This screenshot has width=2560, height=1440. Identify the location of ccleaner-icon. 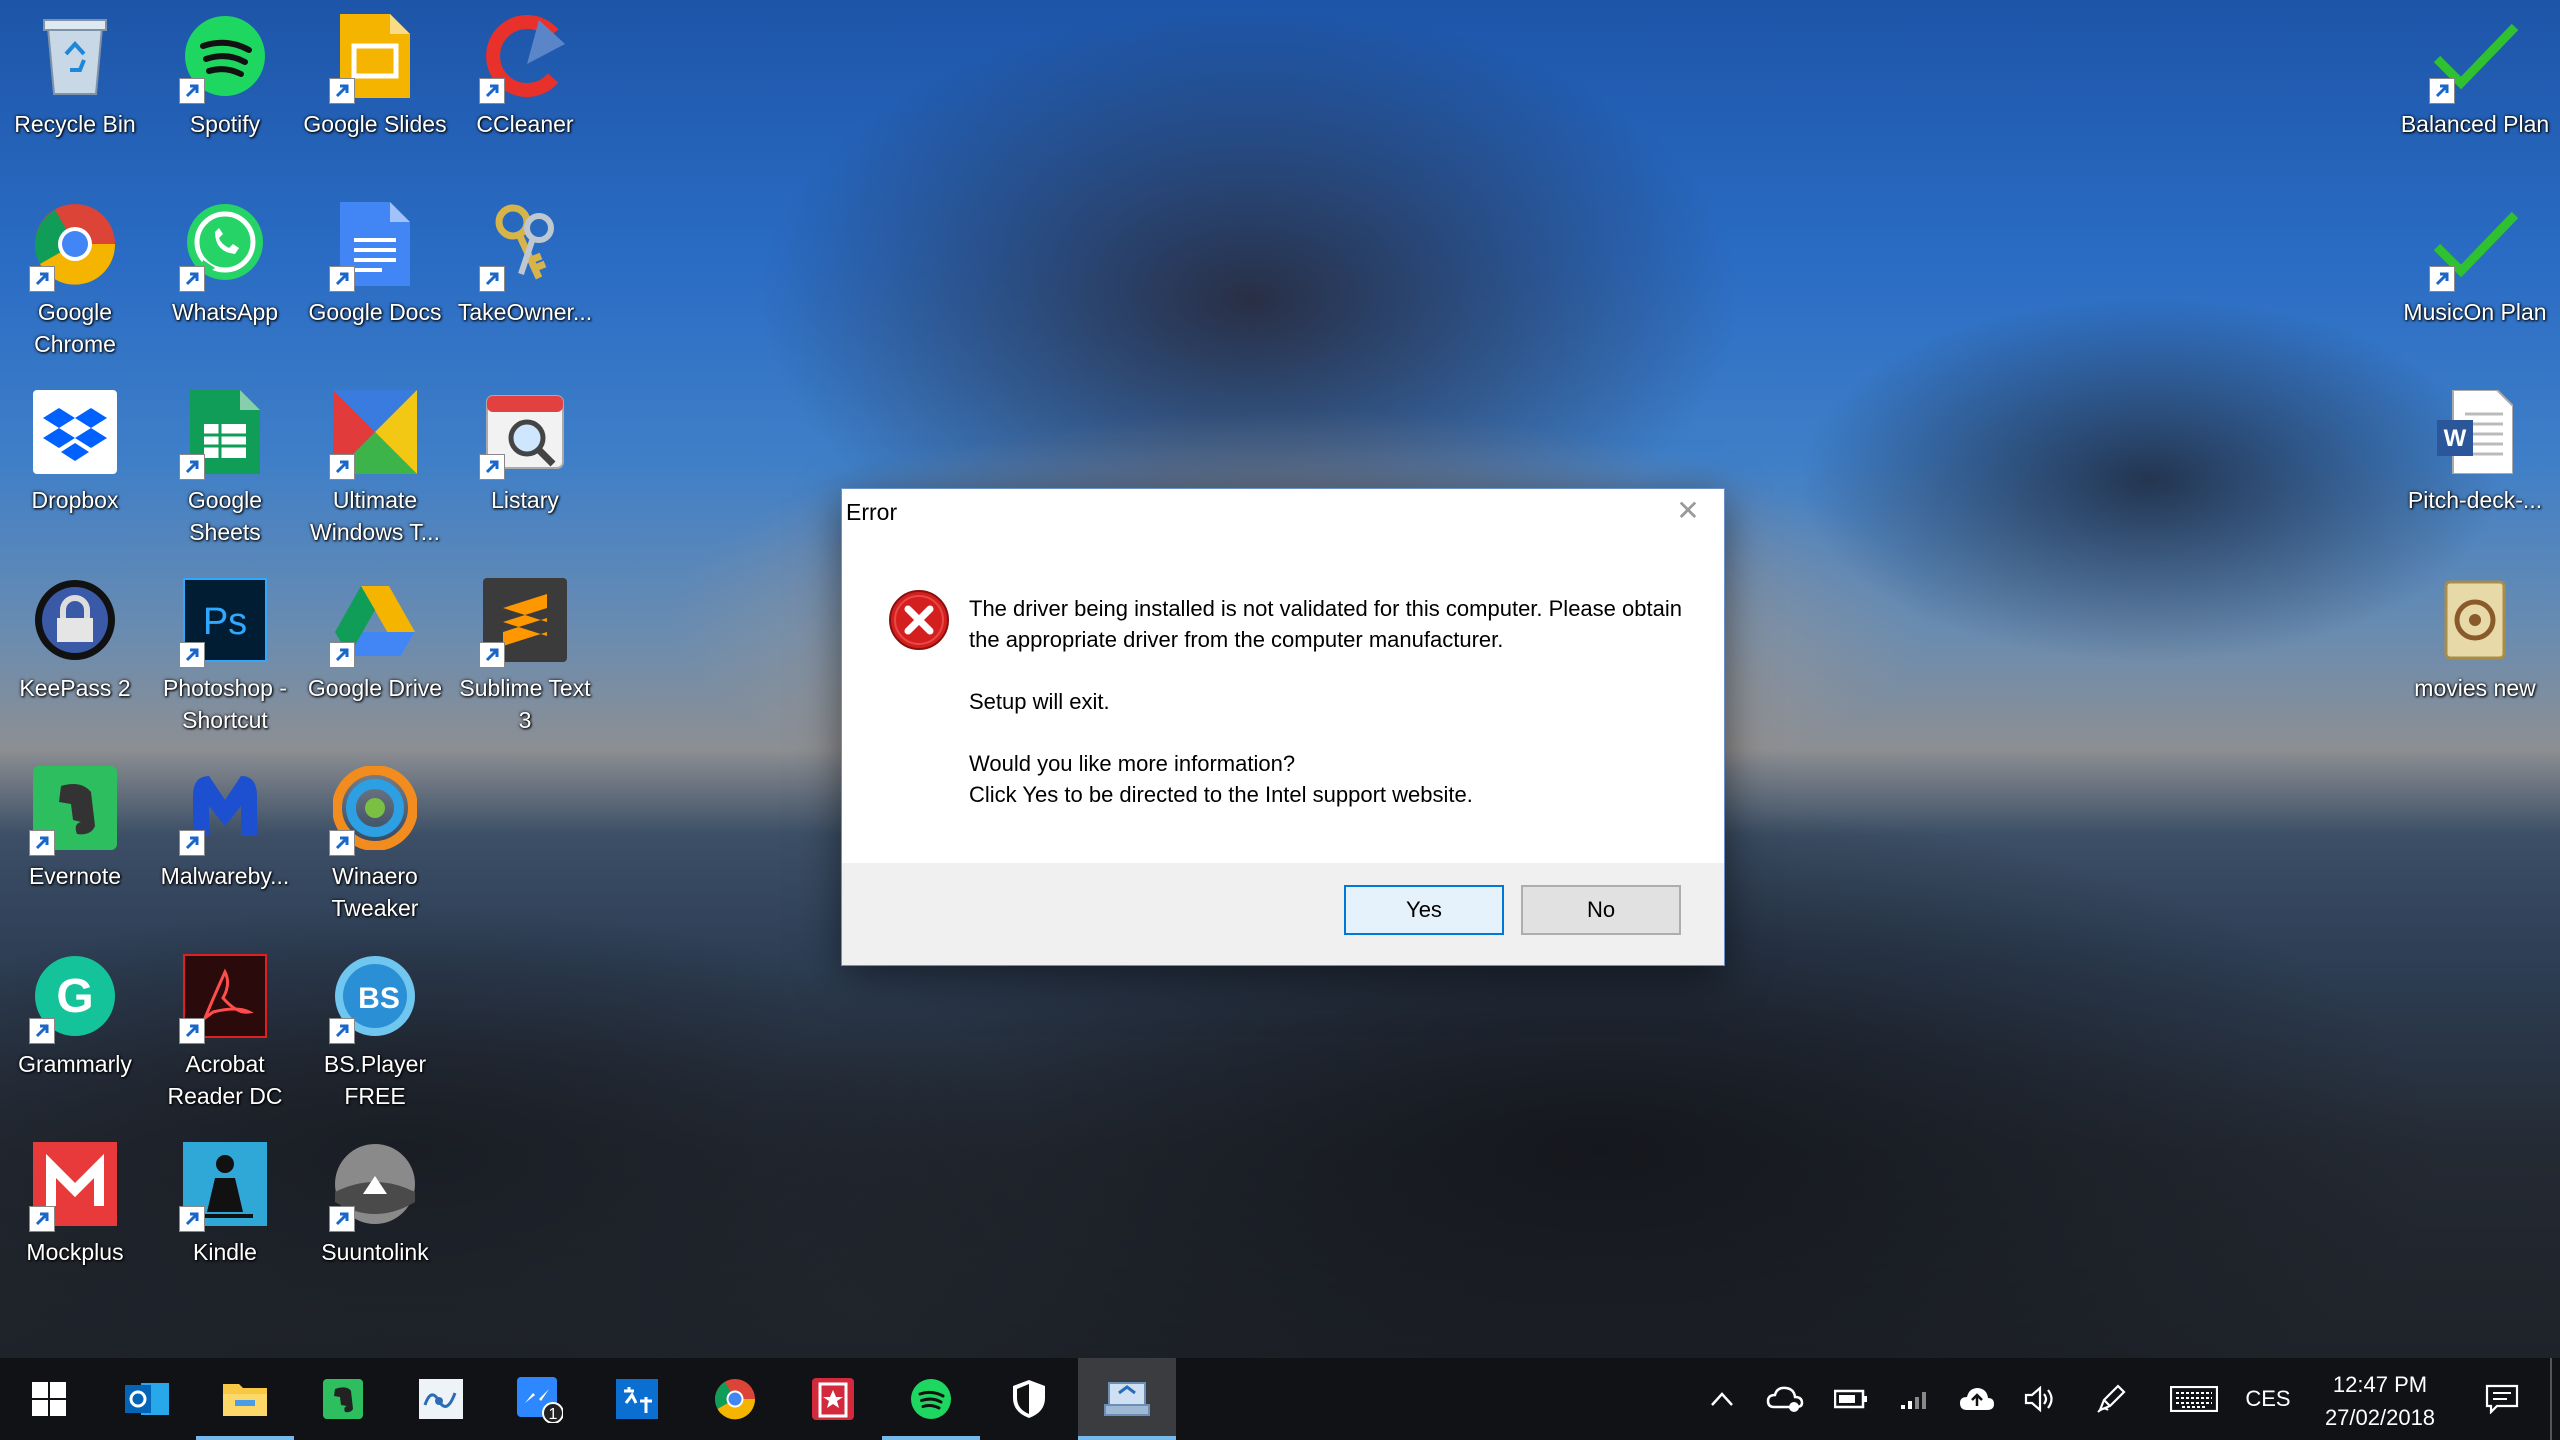
(524, 58).